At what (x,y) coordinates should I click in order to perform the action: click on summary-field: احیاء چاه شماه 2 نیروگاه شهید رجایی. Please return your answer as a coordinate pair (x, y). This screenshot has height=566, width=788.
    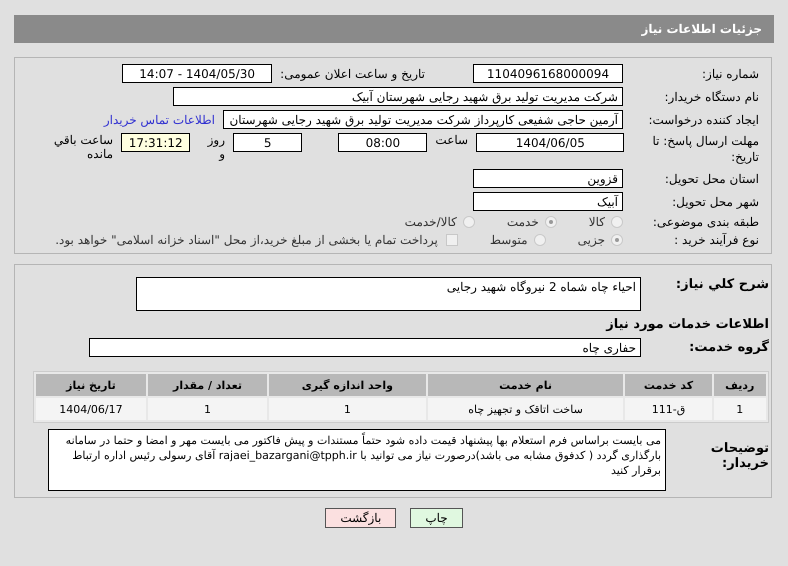
    Looking at the image, I should click on (388, 294).